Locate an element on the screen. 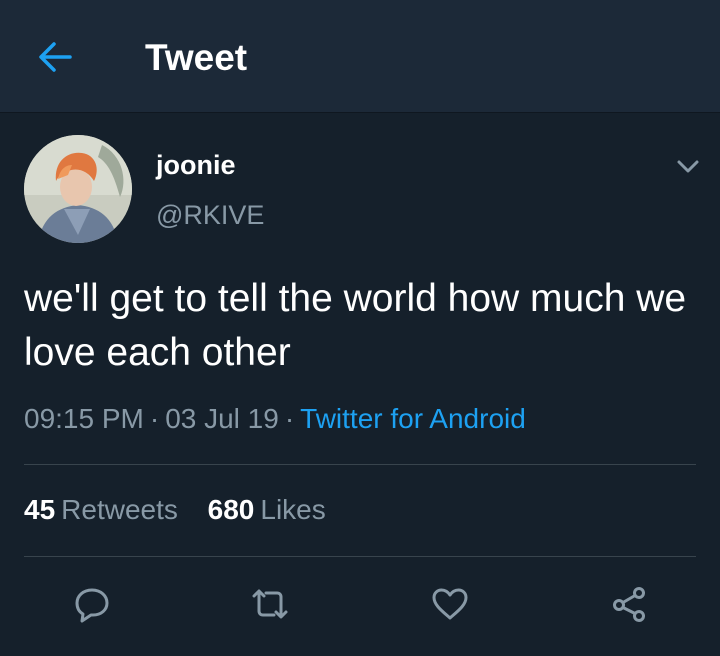 The width and height of the screenshot is (720, 656). likes-stat: 680 Likes is located at coordinates (267, 510).